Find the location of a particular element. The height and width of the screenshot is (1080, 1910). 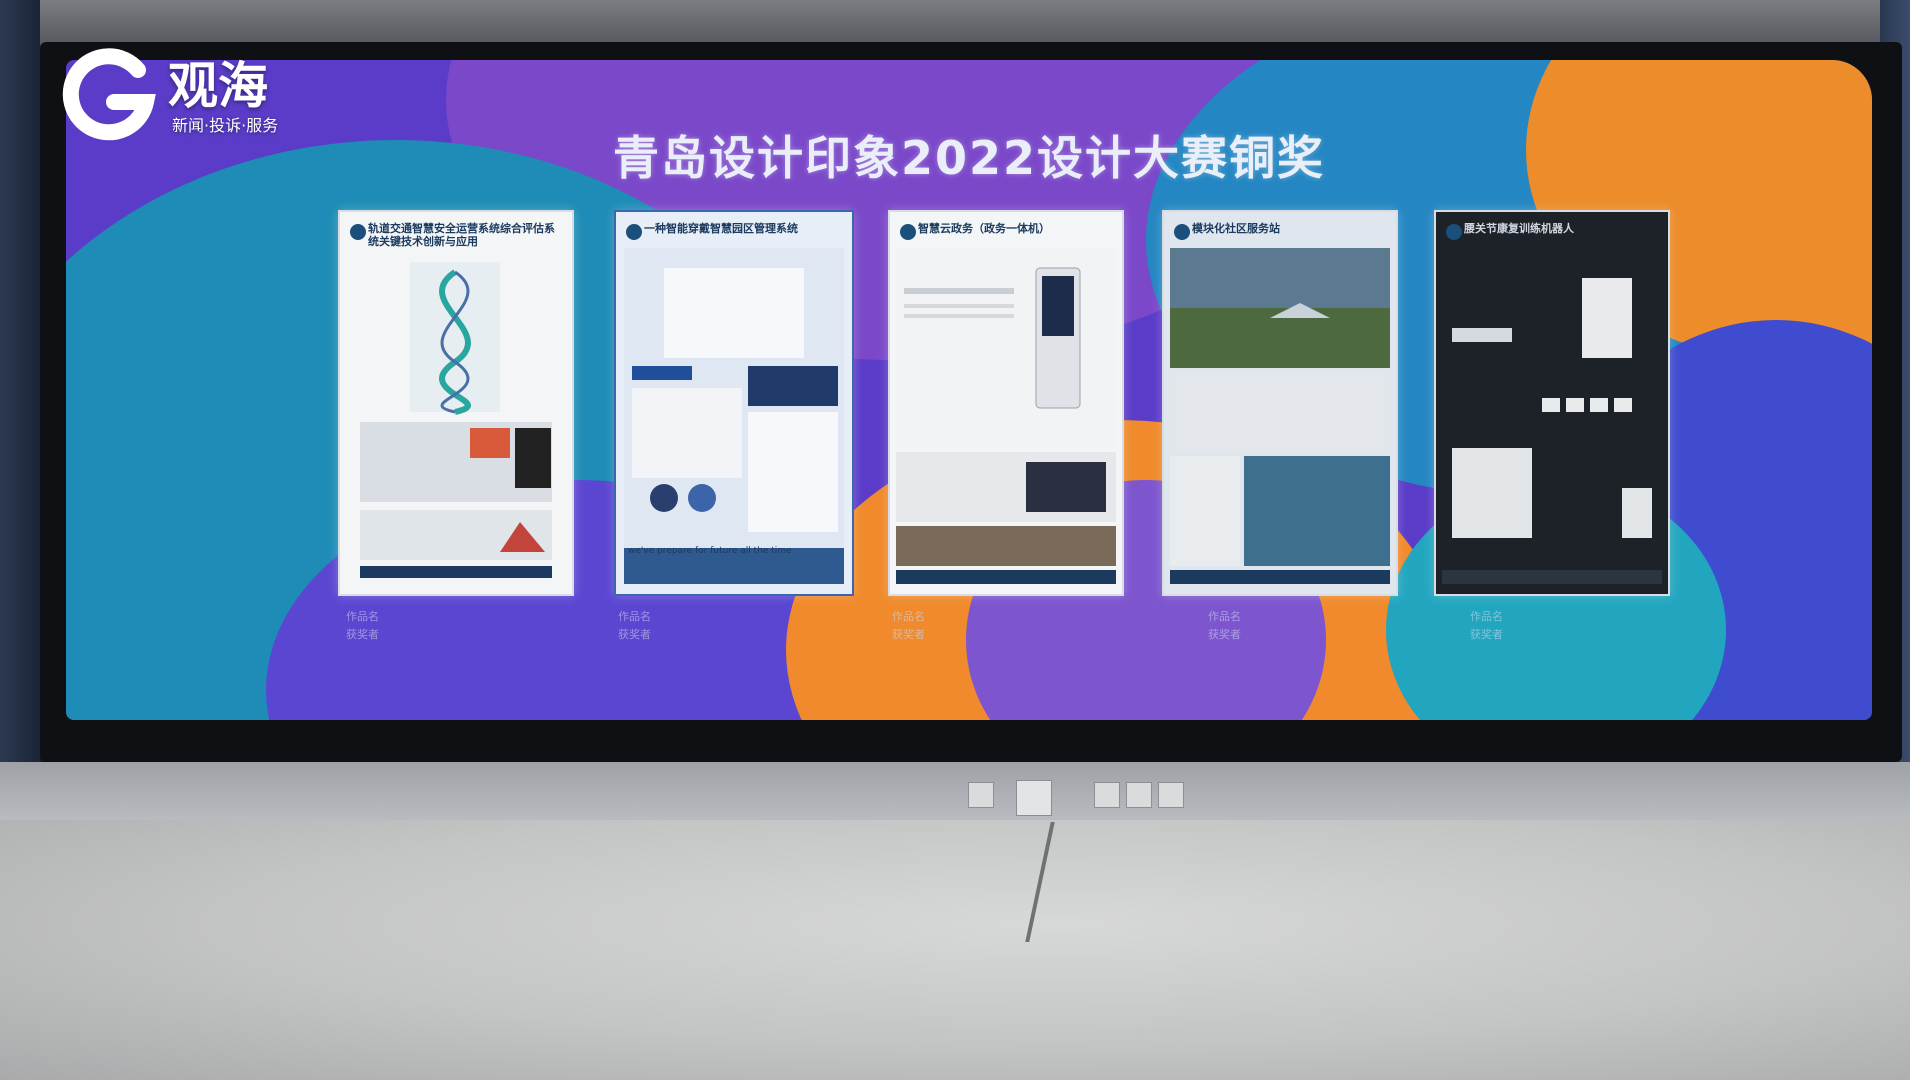

caption-4: 作品名 获奖者 is located at coordinates (1230, 626).